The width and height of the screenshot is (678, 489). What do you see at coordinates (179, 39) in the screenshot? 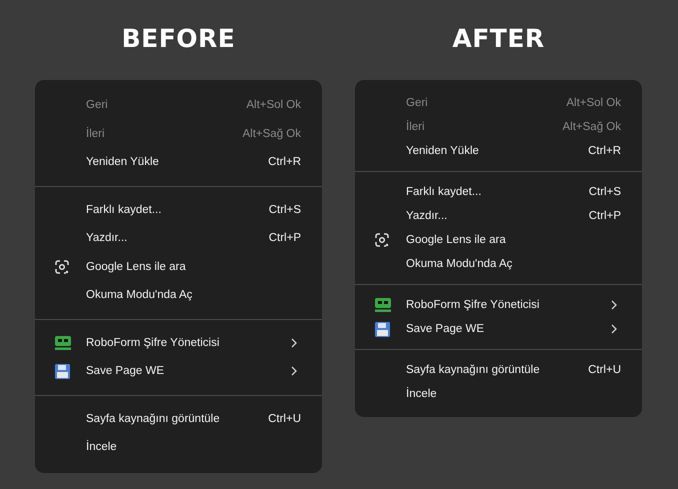
I see `panel-heading: BEFORE` at bounding box center [179, 39].